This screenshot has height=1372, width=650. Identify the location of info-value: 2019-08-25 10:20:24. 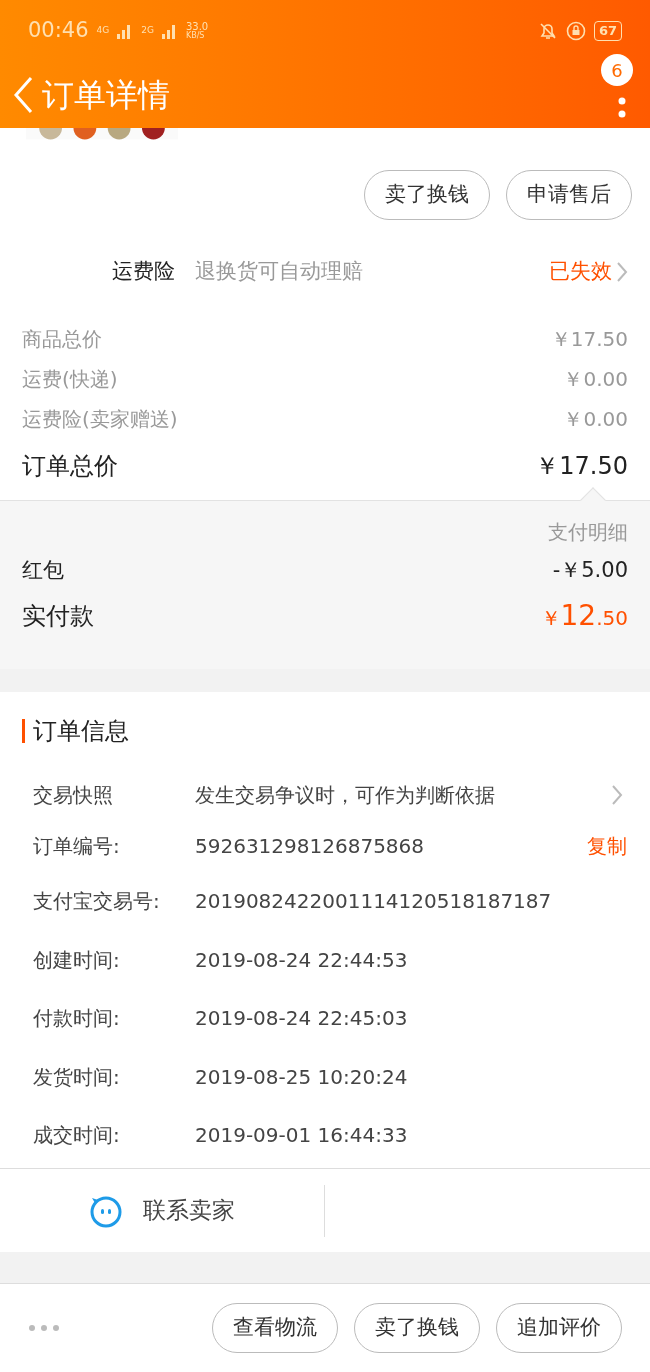
(302, 1077).